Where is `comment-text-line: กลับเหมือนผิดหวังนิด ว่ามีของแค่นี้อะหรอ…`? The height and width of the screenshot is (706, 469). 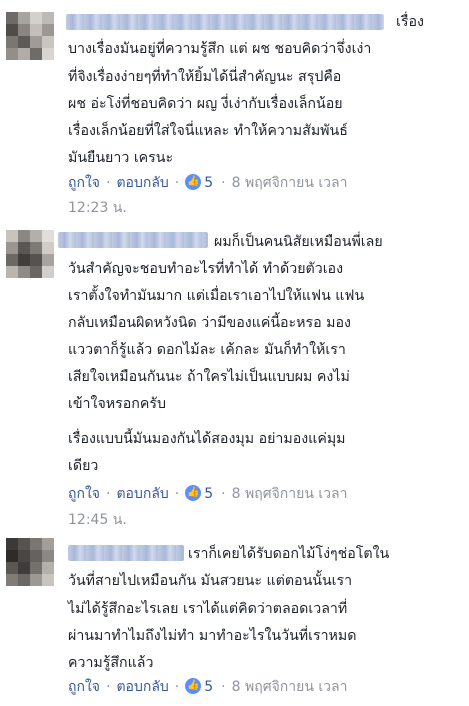 comment-text-line: กลับเหมือนผิดหวังนิด ว่ามีของแค่นี้อะหรอ… is located at coordinates (209, 323).